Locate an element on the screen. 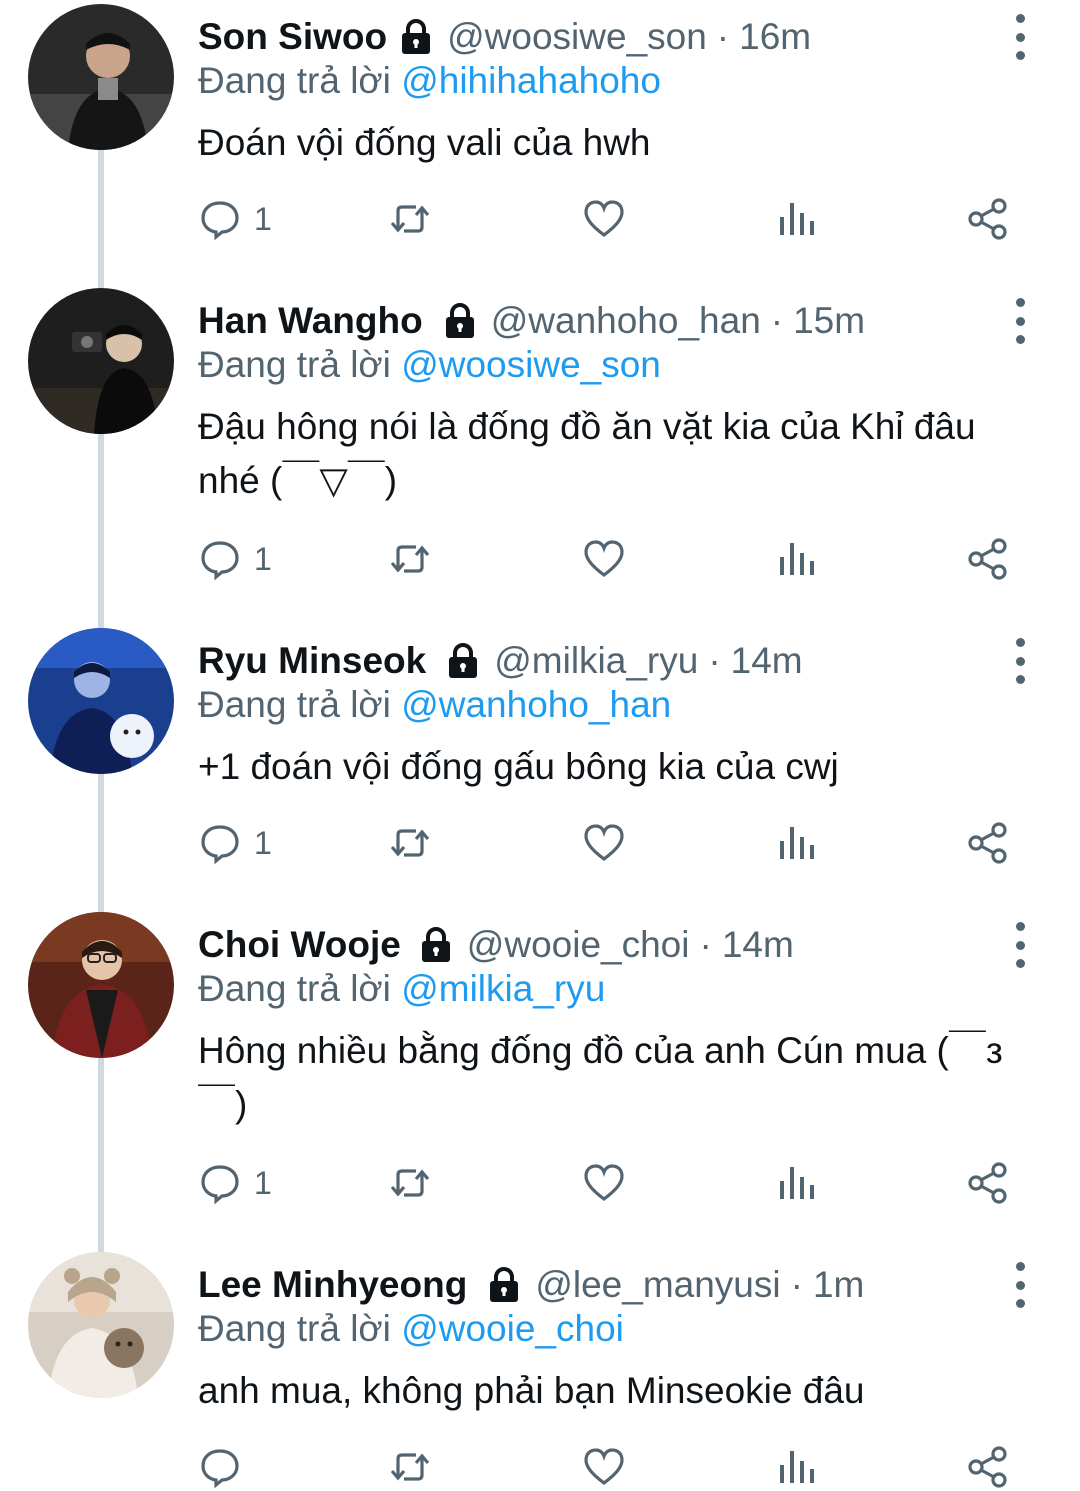 The height and width of the screenshot is (1491, 1080). display-name: Han Wangho is located at coordinates (310, 321).